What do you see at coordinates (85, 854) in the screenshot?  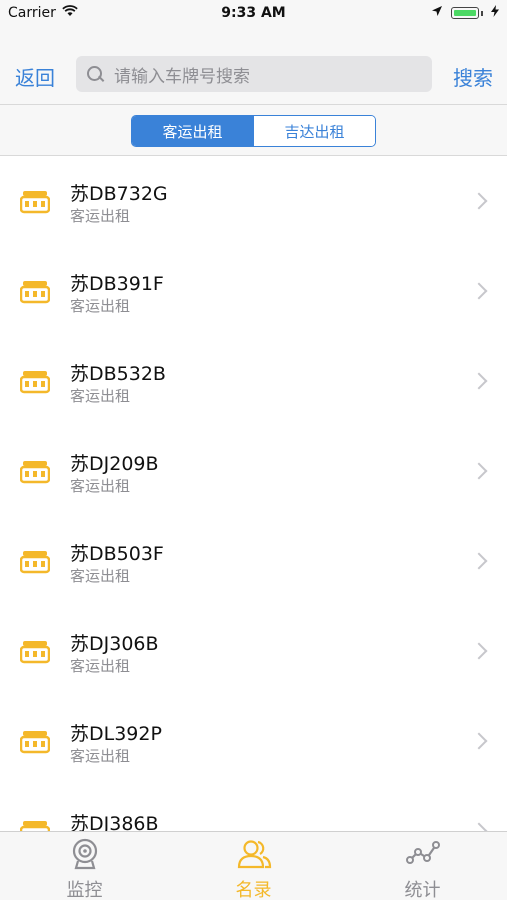 I see `camera-icon` at bounding box center [85, 854].